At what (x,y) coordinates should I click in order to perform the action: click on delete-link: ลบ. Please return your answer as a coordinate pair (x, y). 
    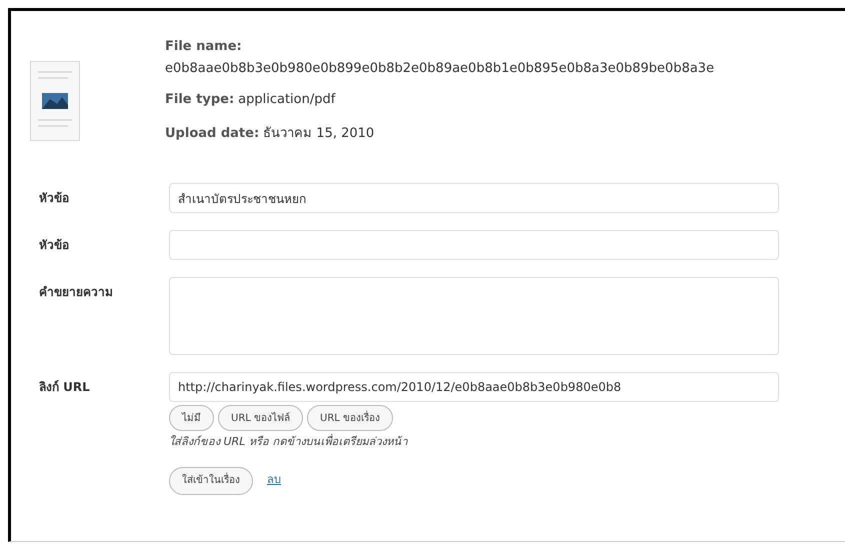
    Looking at the image, I should click on (274, 480).